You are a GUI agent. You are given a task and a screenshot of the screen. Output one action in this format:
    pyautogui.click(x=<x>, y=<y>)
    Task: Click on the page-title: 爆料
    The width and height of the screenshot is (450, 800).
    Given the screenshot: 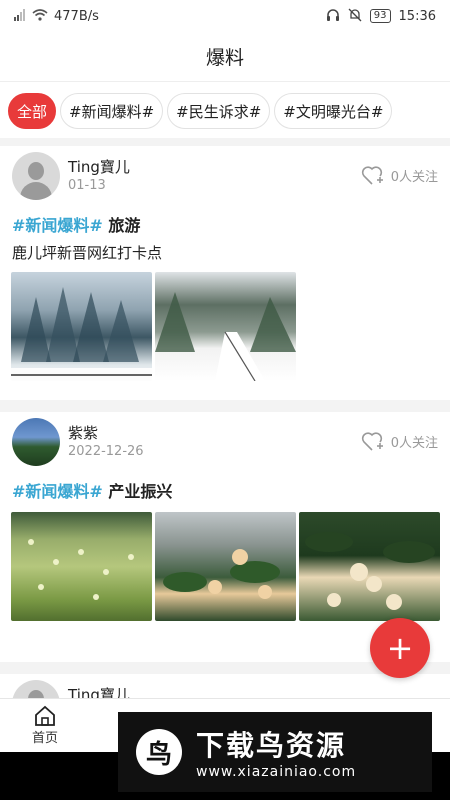 What is the action you would take?
    pyautogui.click(x=224, y=58)
    